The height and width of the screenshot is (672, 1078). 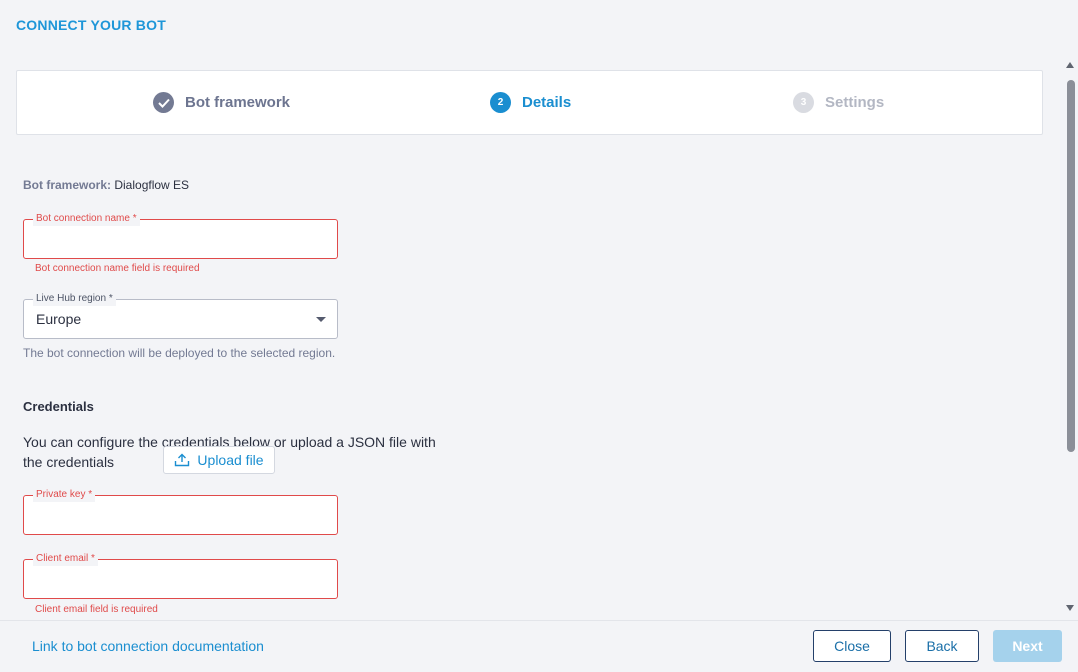 What do you see at coordinates (942, 646) in the screenshot?
I see `back-button: Back` at bounding box center [942, 646].